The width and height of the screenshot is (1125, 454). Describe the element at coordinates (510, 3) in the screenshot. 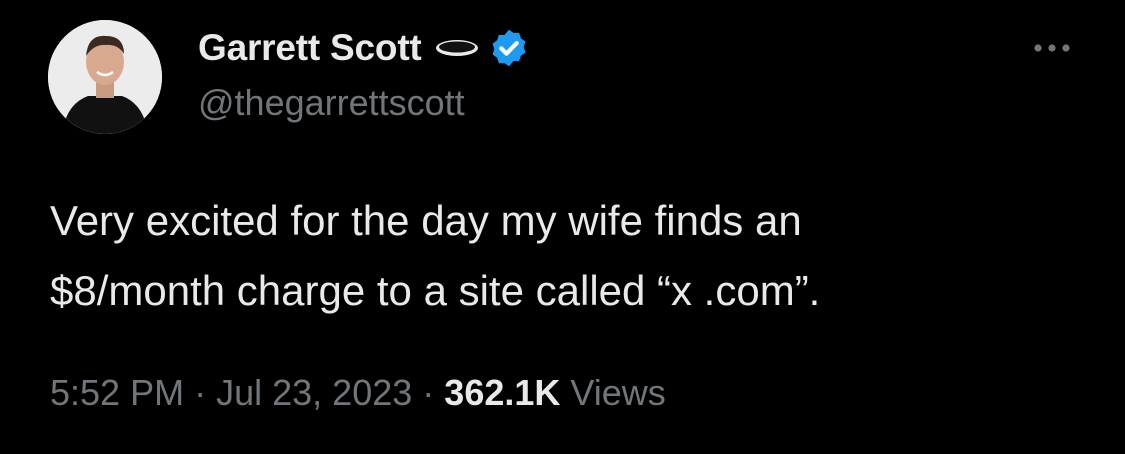

I see `previous-content-fragment` at that location.